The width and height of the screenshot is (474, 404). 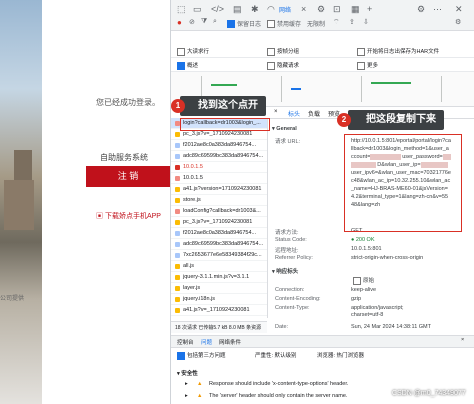 What do you see at coordinates (282, 327) in the screenshot?
I see `date-label: Date:` at bounding box center [282, 327].